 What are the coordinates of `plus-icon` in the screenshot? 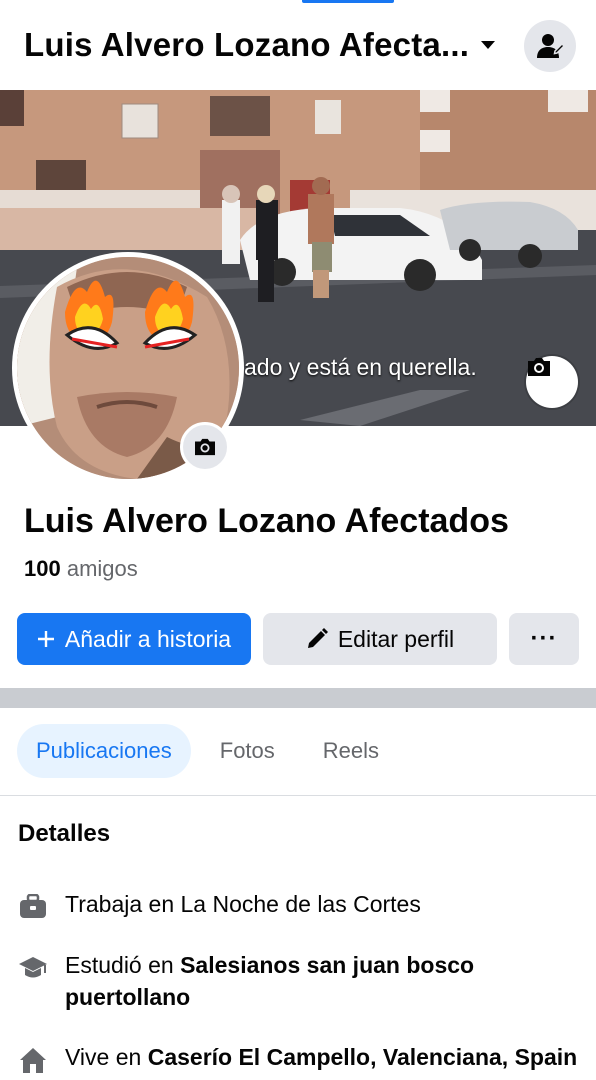 It's located at (46, 639).